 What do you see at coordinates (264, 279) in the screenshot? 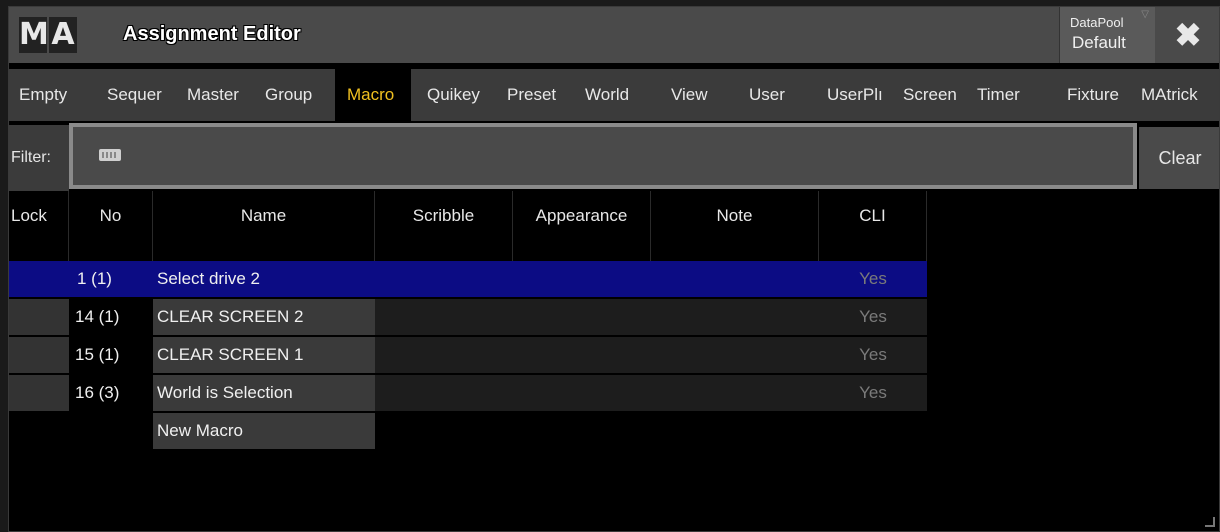
I see `cell-name: Select drive 2` at bounding box center [264, 279].